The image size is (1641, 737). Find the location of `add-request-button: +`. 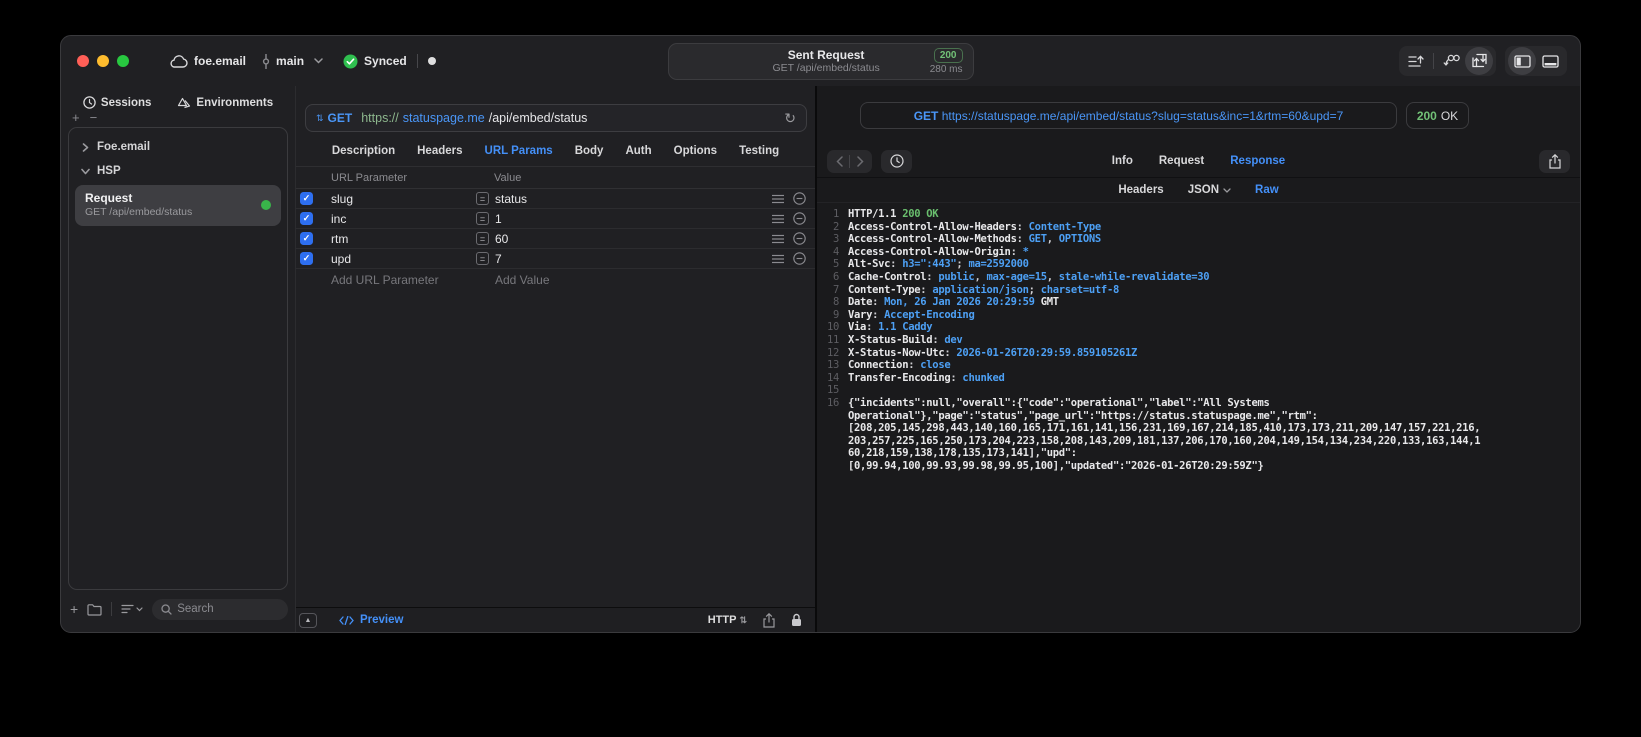

add-request-button: + is located at coordinates (76, 117).